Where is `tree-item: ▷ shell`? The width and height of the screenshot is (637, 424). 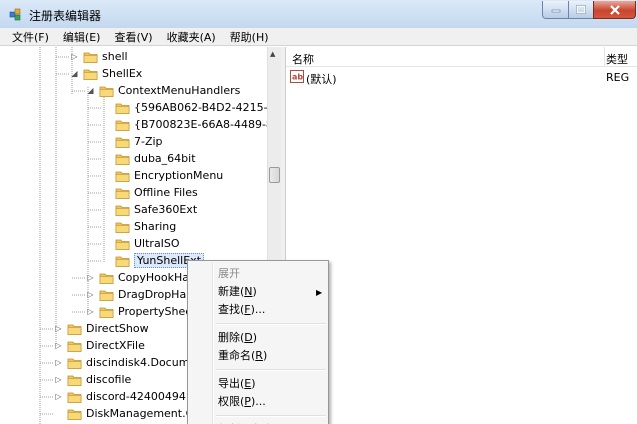 tree-item: ▷ shell is located at coordinates (98, 56).